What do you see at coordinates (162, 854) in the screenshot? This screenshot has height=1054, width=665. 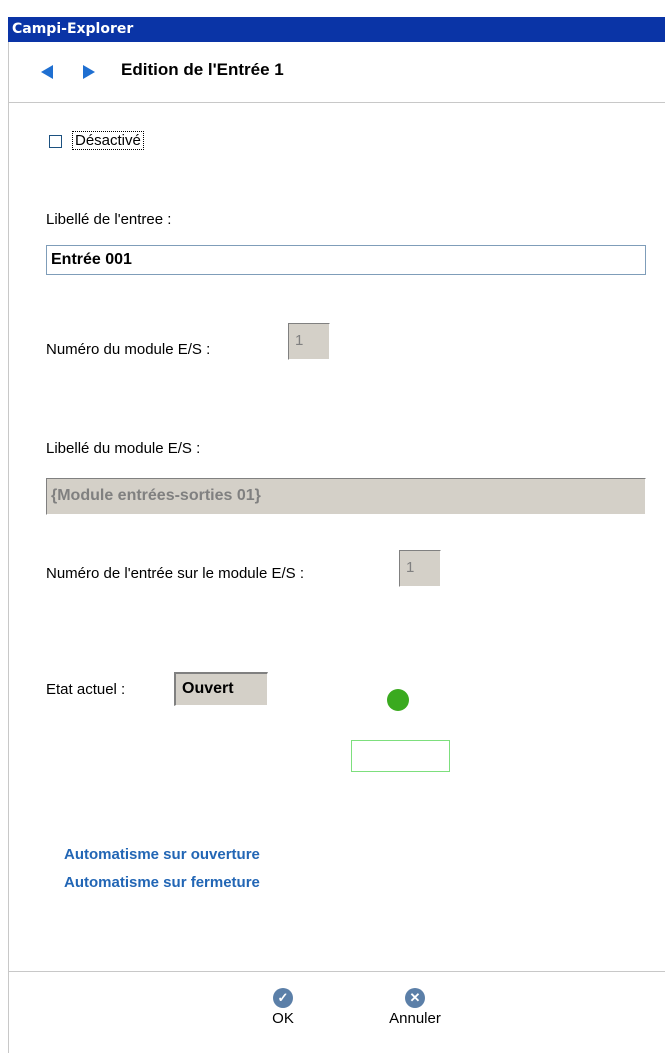 I see `on-open-automation-link: Automatisme sur ouverture` at bounding box center [162, 854].